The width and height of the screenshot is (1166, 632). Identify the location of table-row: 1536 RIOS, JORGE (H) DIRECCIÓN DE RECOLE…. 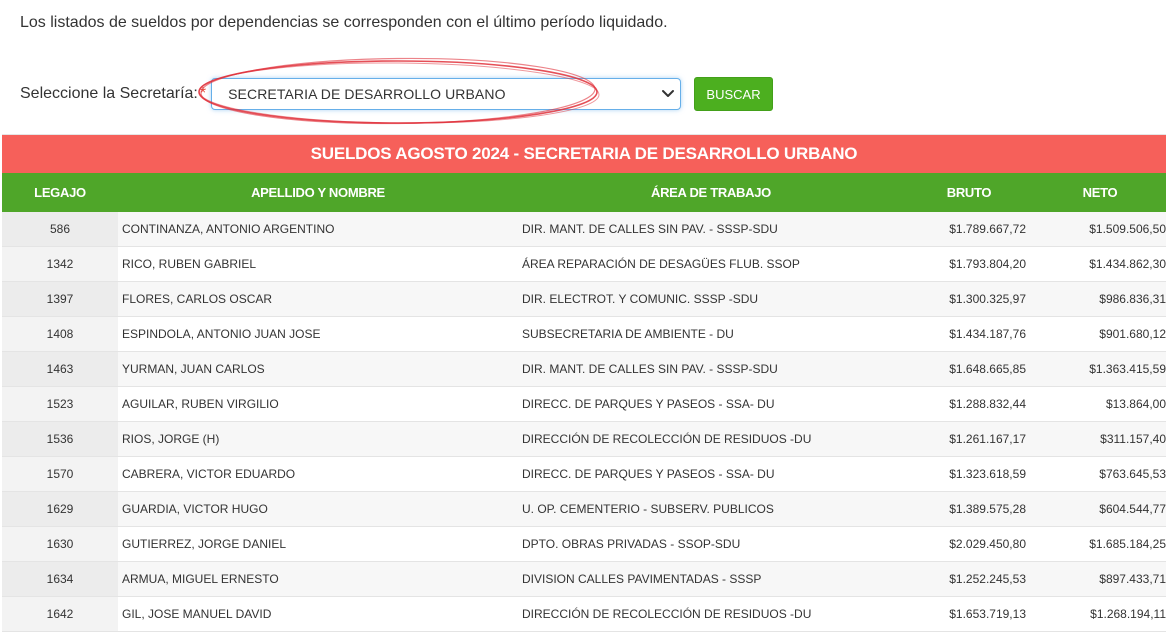
(584, 439).